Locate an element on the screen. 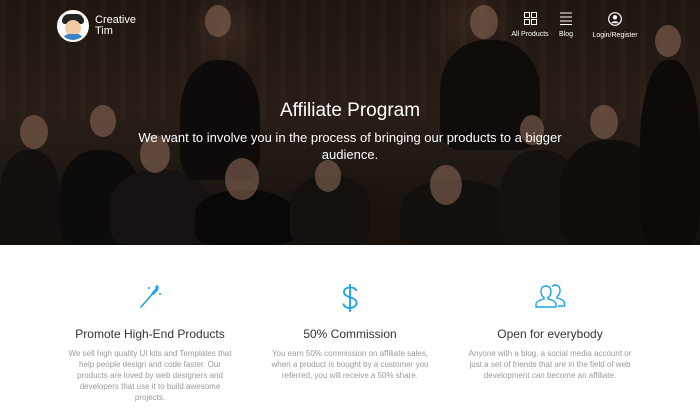 This screenshot has width=700, height=411. nav-item-login-register: Login/Register is located at coordinates (615, 25).